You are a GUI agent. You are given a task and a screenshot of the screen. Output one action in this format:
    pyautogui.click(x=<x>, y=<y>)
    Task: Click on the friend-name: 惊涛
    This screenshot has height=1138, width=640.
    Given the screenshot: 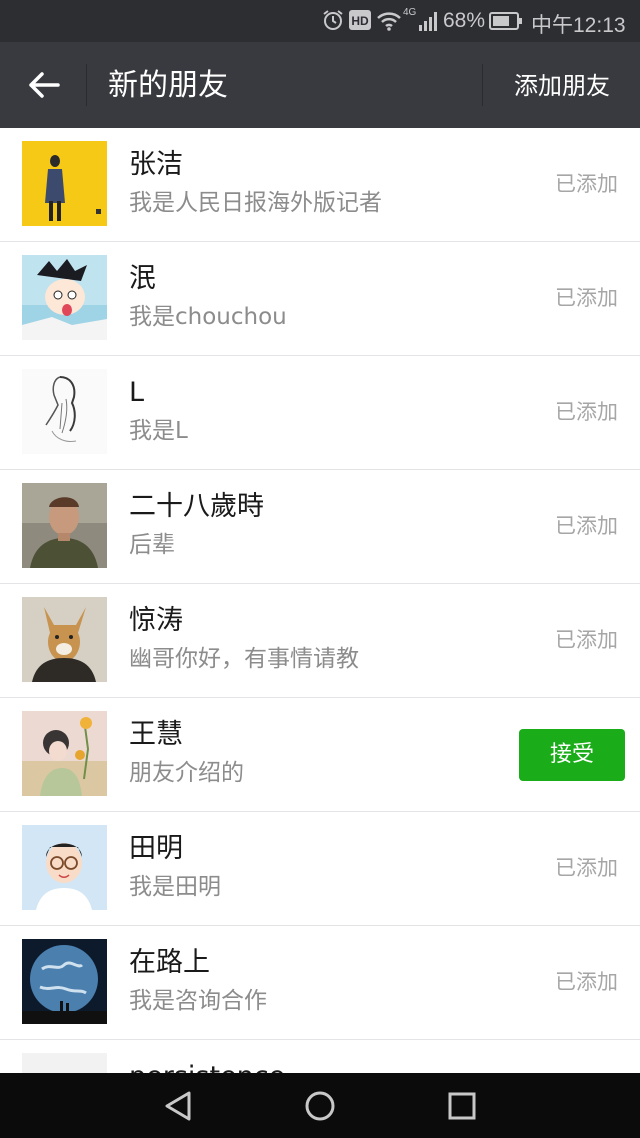 What is the action you would take?
    pyautogui.click(x=156, y=620)
    